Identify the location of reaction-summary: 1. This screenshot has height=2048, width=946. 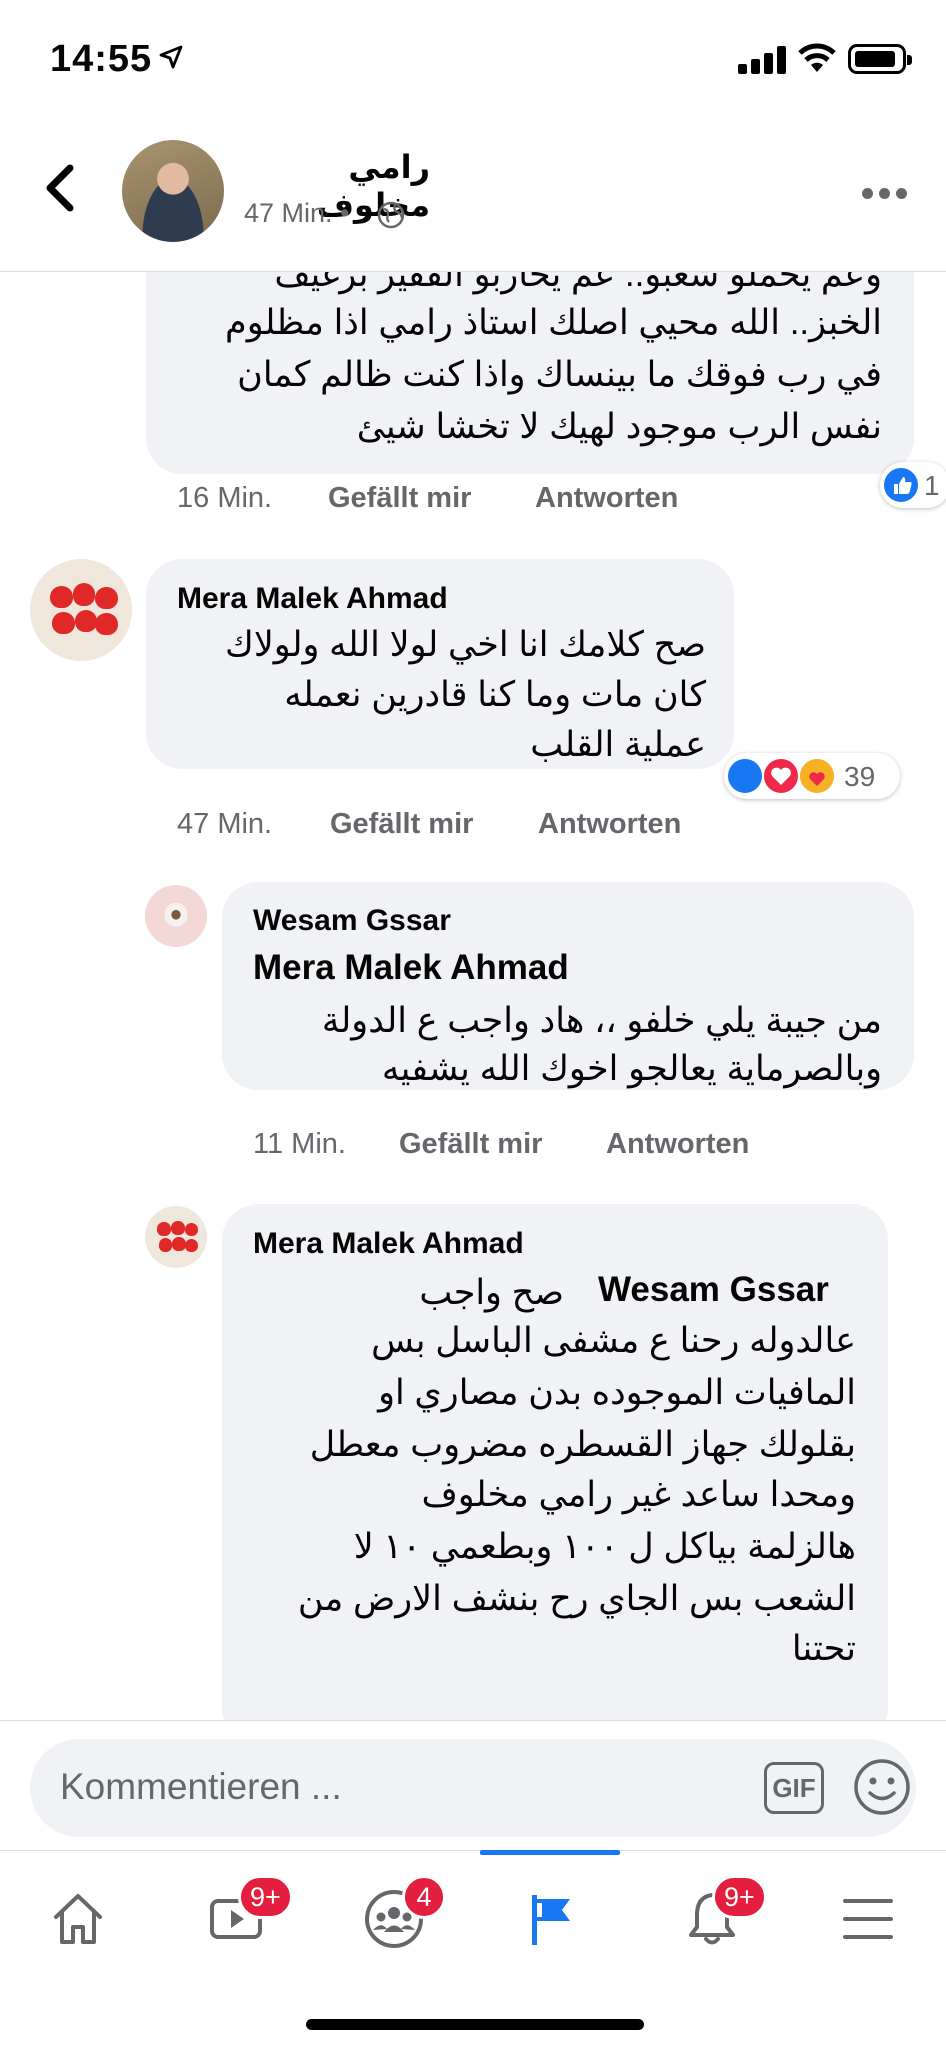
(913, 485).